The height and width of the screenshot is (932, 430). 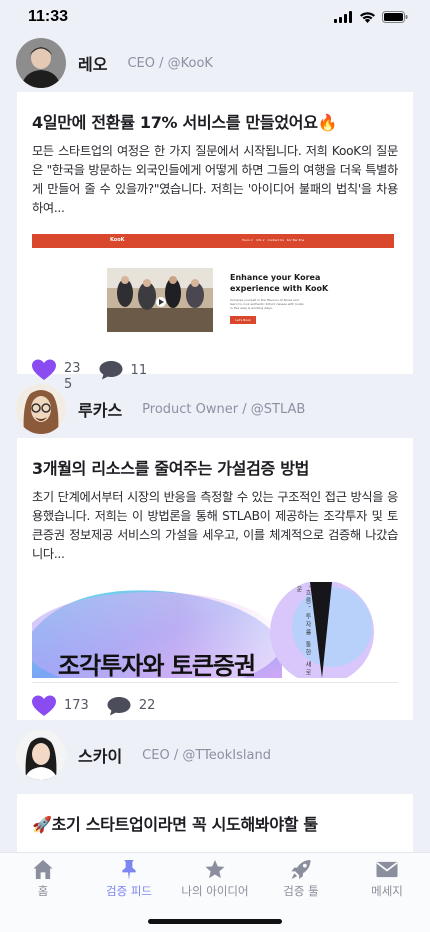 What do you see at coordinates (72, 376) in the screenshot?
I see `like-count: 23 5` at bounding box center [72, 376].